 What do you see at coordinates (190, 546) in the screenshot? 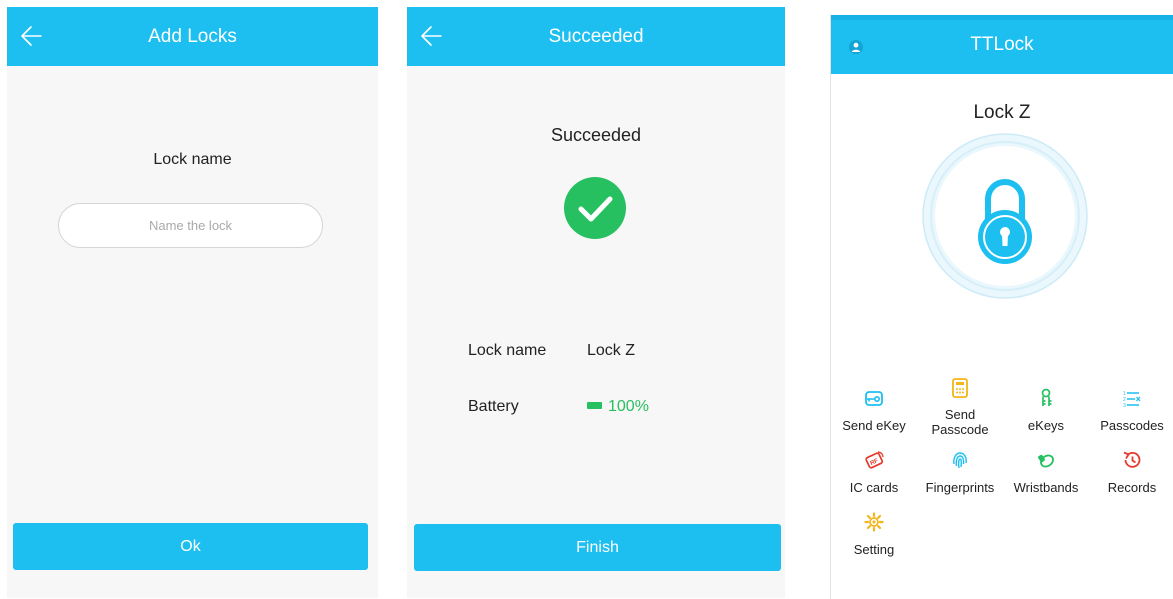
I see `ok-button: Ok` at bounding box center [190, 546].